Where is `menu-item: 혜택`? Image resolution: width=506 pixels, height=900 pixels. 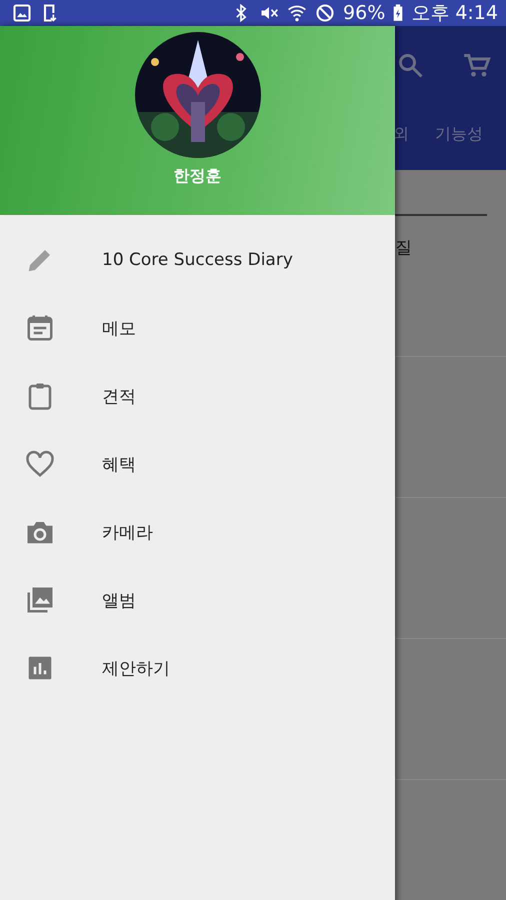
menu-item: 혜택 is located at coordinates (197, 464).